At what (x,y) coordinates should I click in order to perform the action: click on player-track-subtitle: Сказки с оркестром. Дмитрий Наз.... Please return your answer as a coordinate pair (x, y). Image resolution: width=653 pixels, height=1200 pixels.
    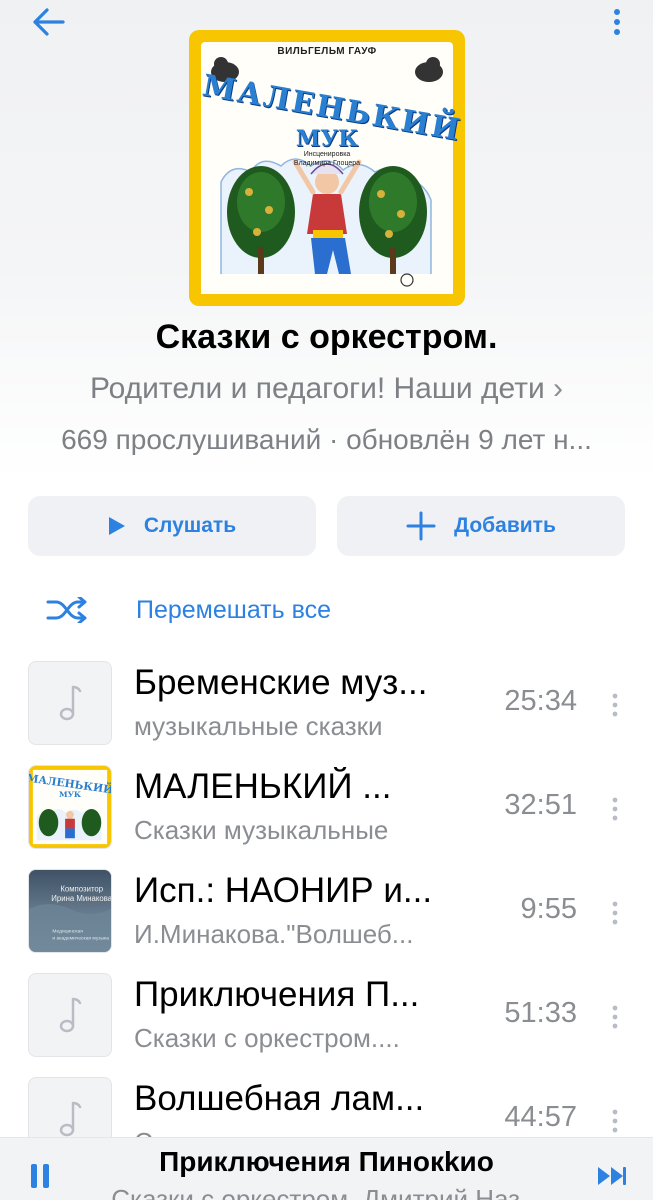
    Looking at the image, I should click on (326, 1192).